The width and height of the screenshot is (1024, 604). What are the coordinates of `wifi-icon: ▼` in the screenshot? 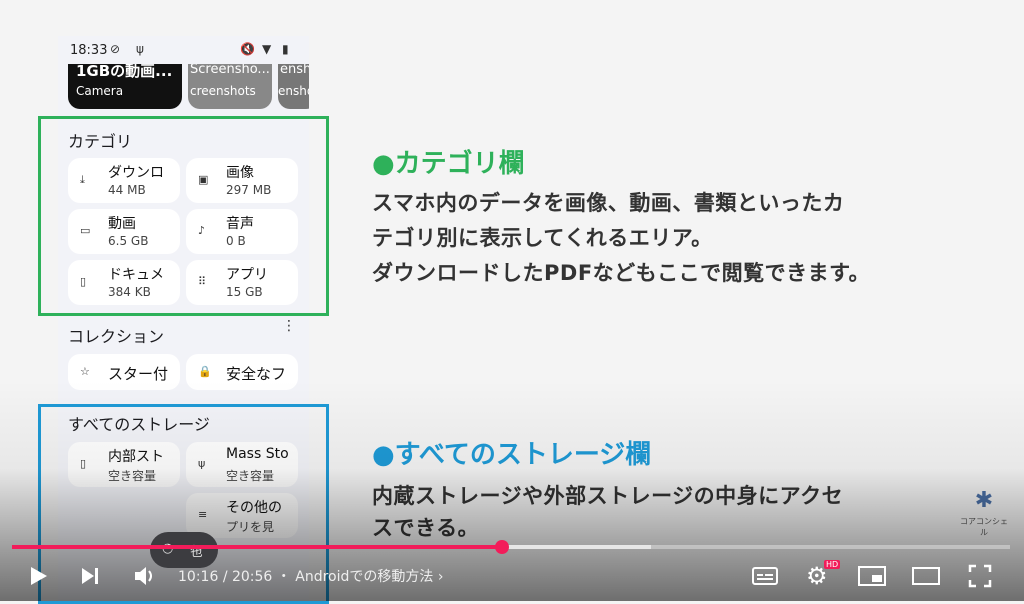 It's located at (267, 49).